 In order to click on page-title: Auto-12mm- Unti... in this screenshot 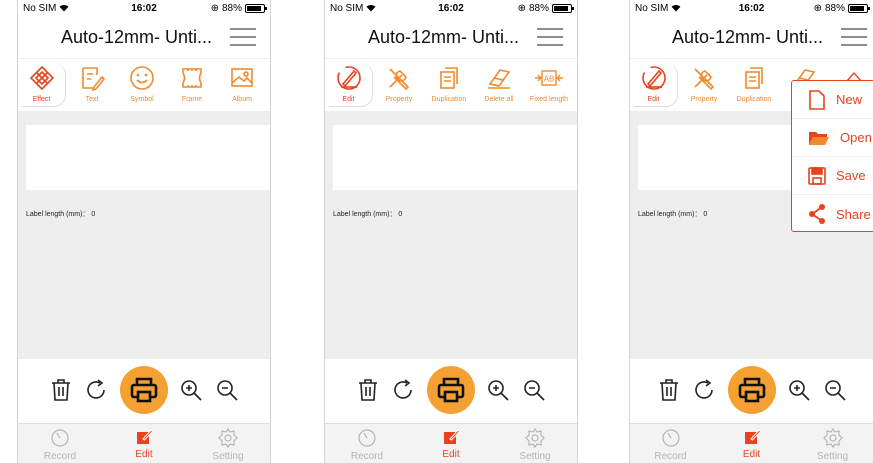, I will do `click(747, 36)`.